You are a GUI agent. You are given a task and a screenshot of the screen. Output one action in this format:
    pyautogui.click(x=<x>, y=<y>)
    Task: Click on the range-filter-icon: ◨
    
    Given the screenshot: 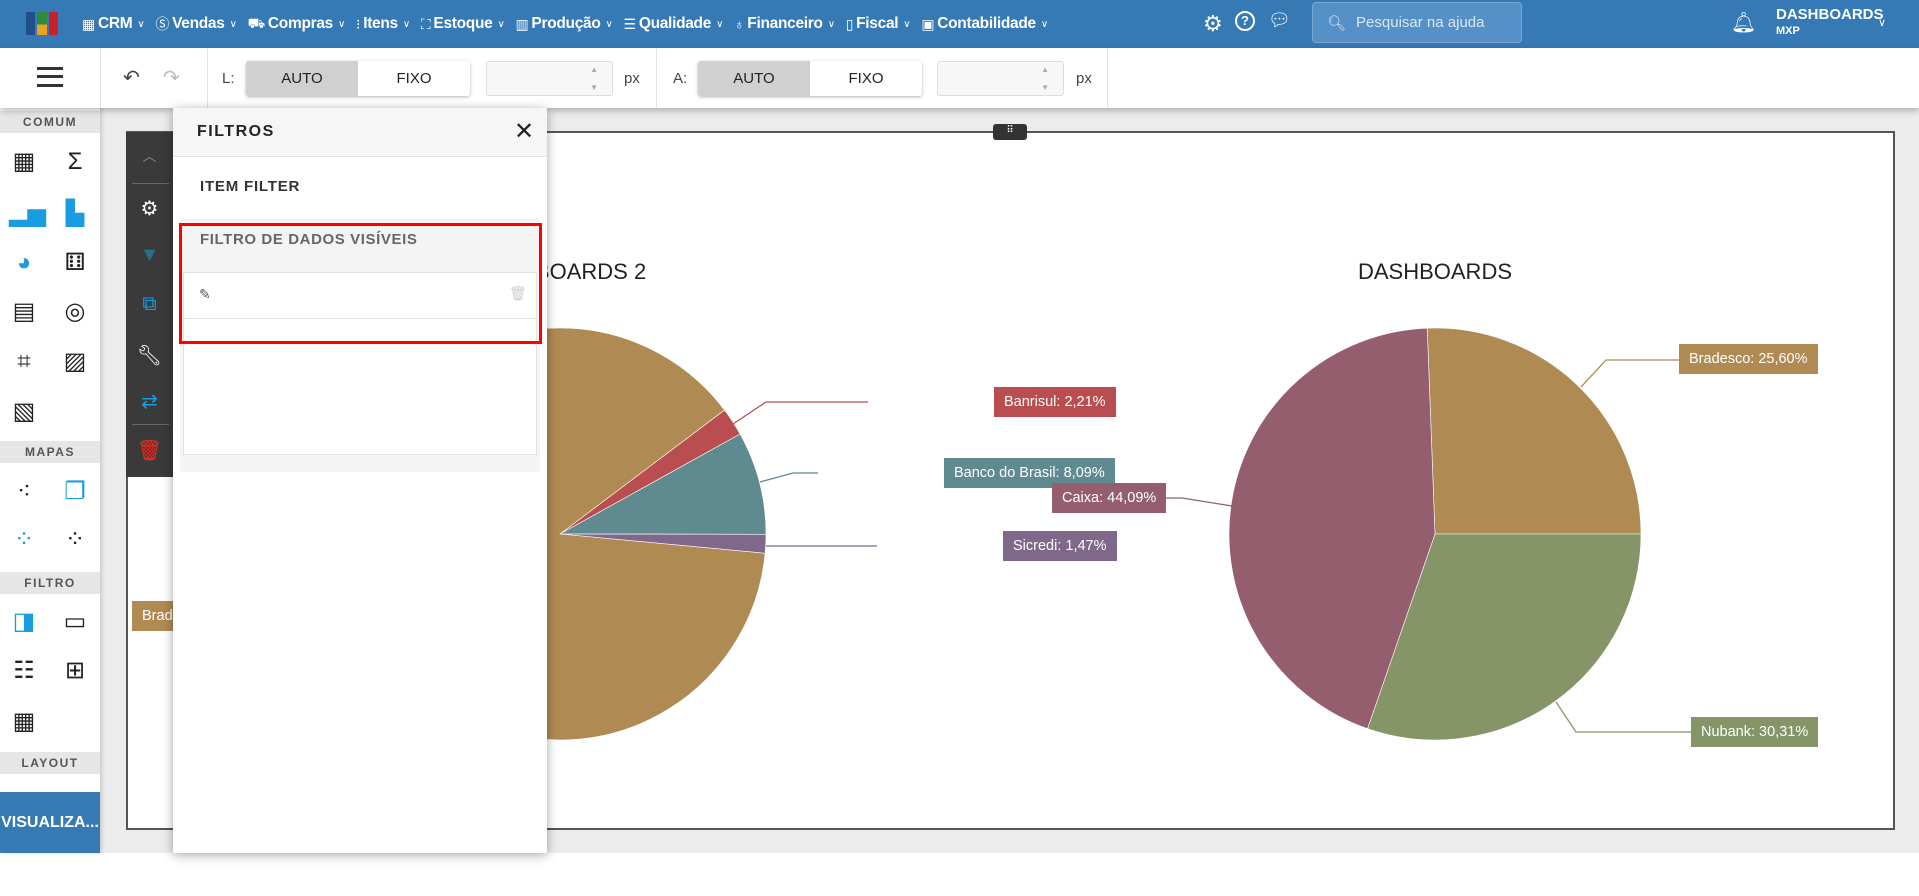 What is the action you would take?
    pyautogui.click(x=24, y=622)
    